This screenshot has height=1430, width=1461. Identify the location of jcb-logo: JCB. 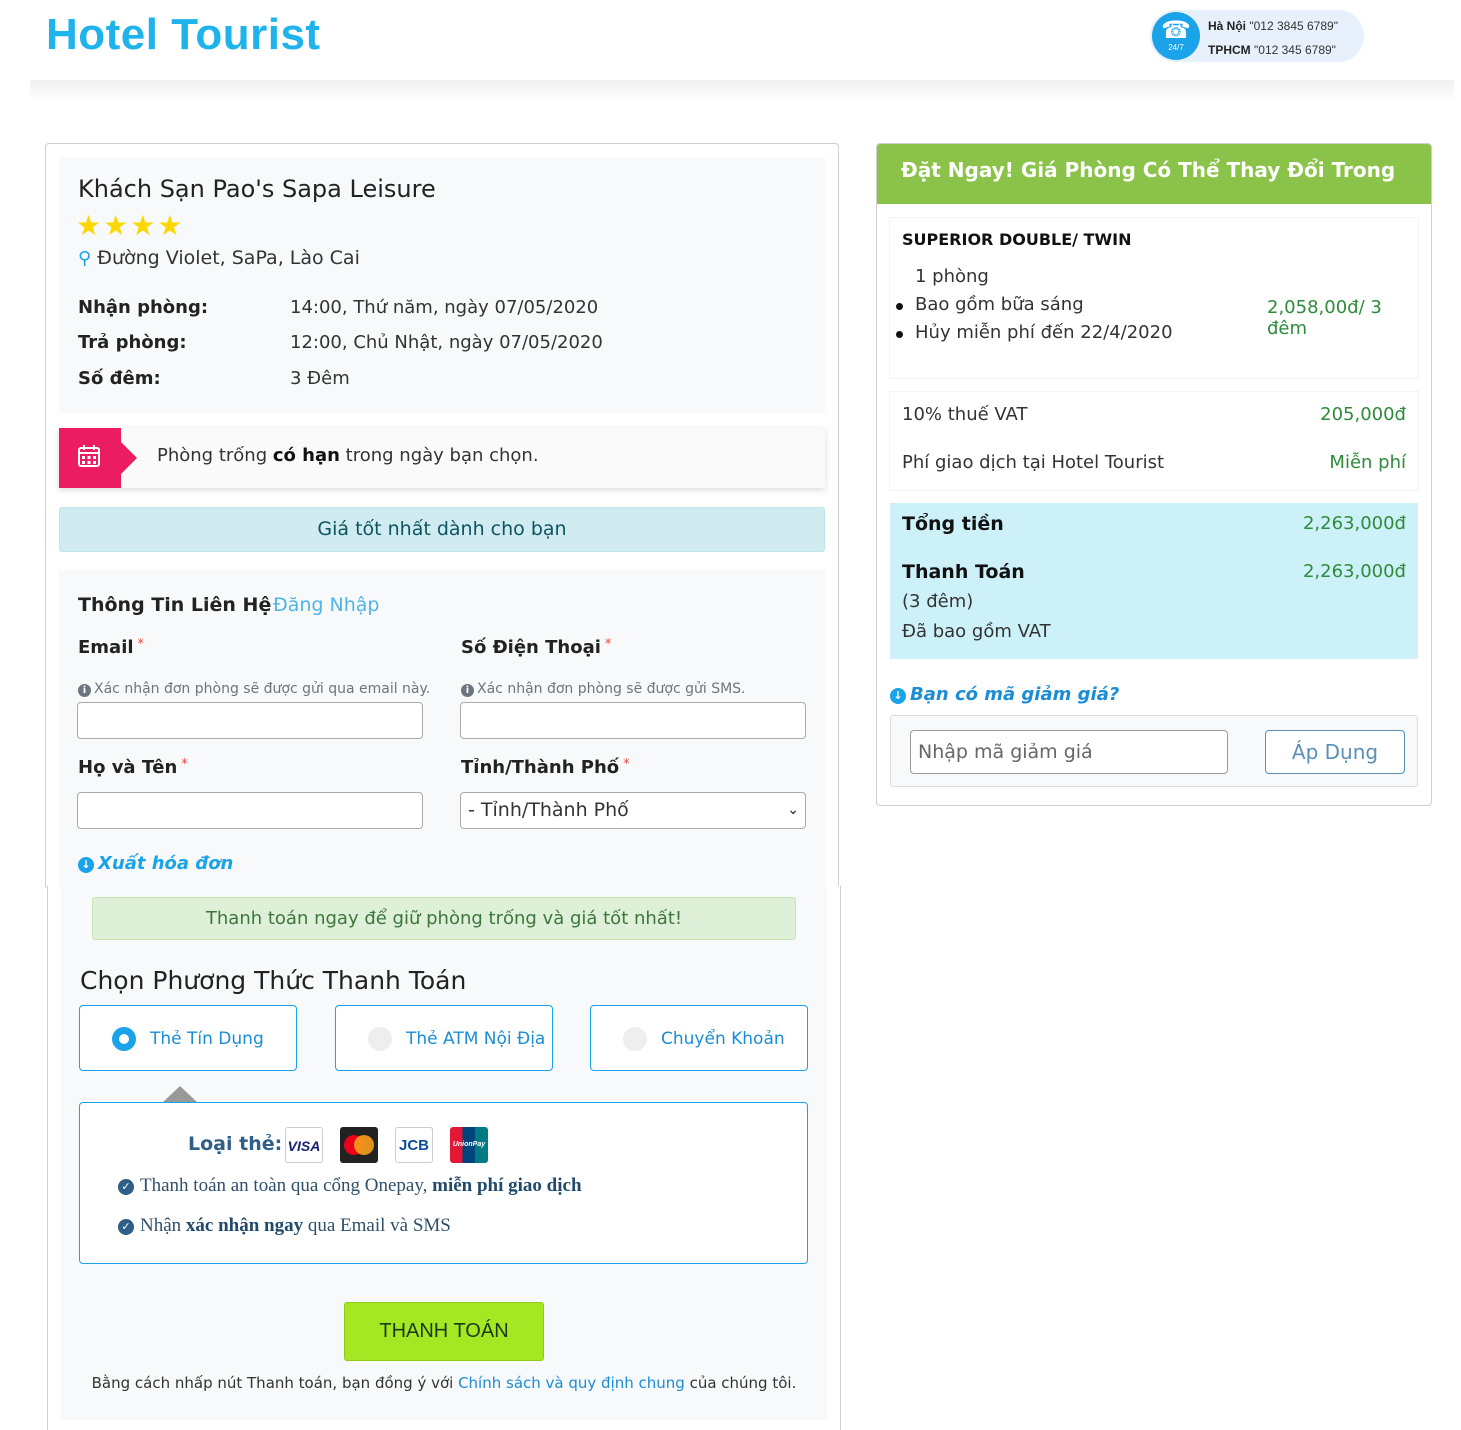
(414, 1145).